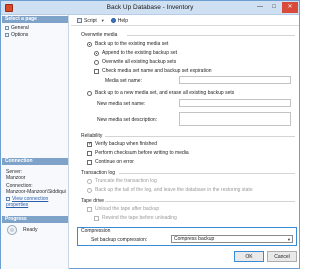 The height and width of the screenshot is (269, 320). Describe the element at coordinates (142, 153) in the screenshot. I see `checksum-label: Perform checksum before writing to media` at that location.